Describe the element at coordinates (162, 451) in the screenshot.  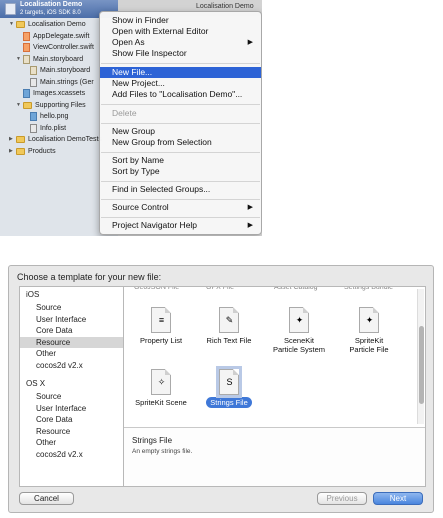
I see `description-text: An empty strings file.` at that location.